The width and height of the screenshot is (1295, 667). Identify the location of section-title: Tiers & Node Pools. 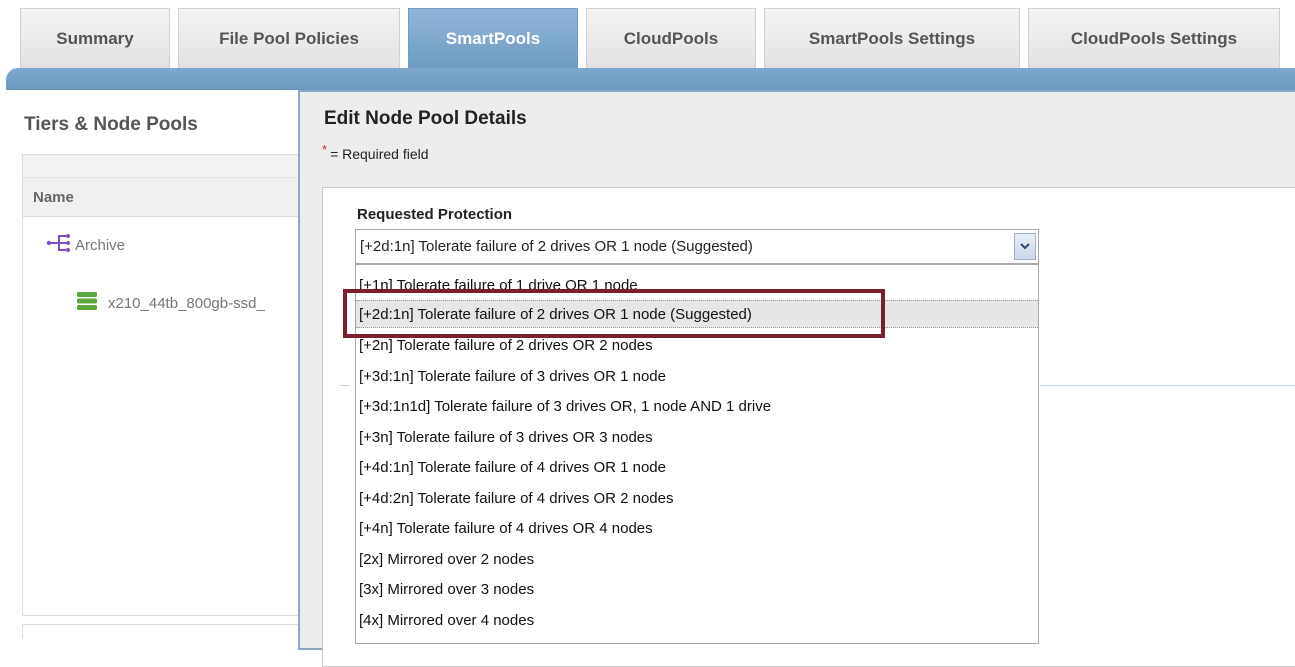
(111, 124).